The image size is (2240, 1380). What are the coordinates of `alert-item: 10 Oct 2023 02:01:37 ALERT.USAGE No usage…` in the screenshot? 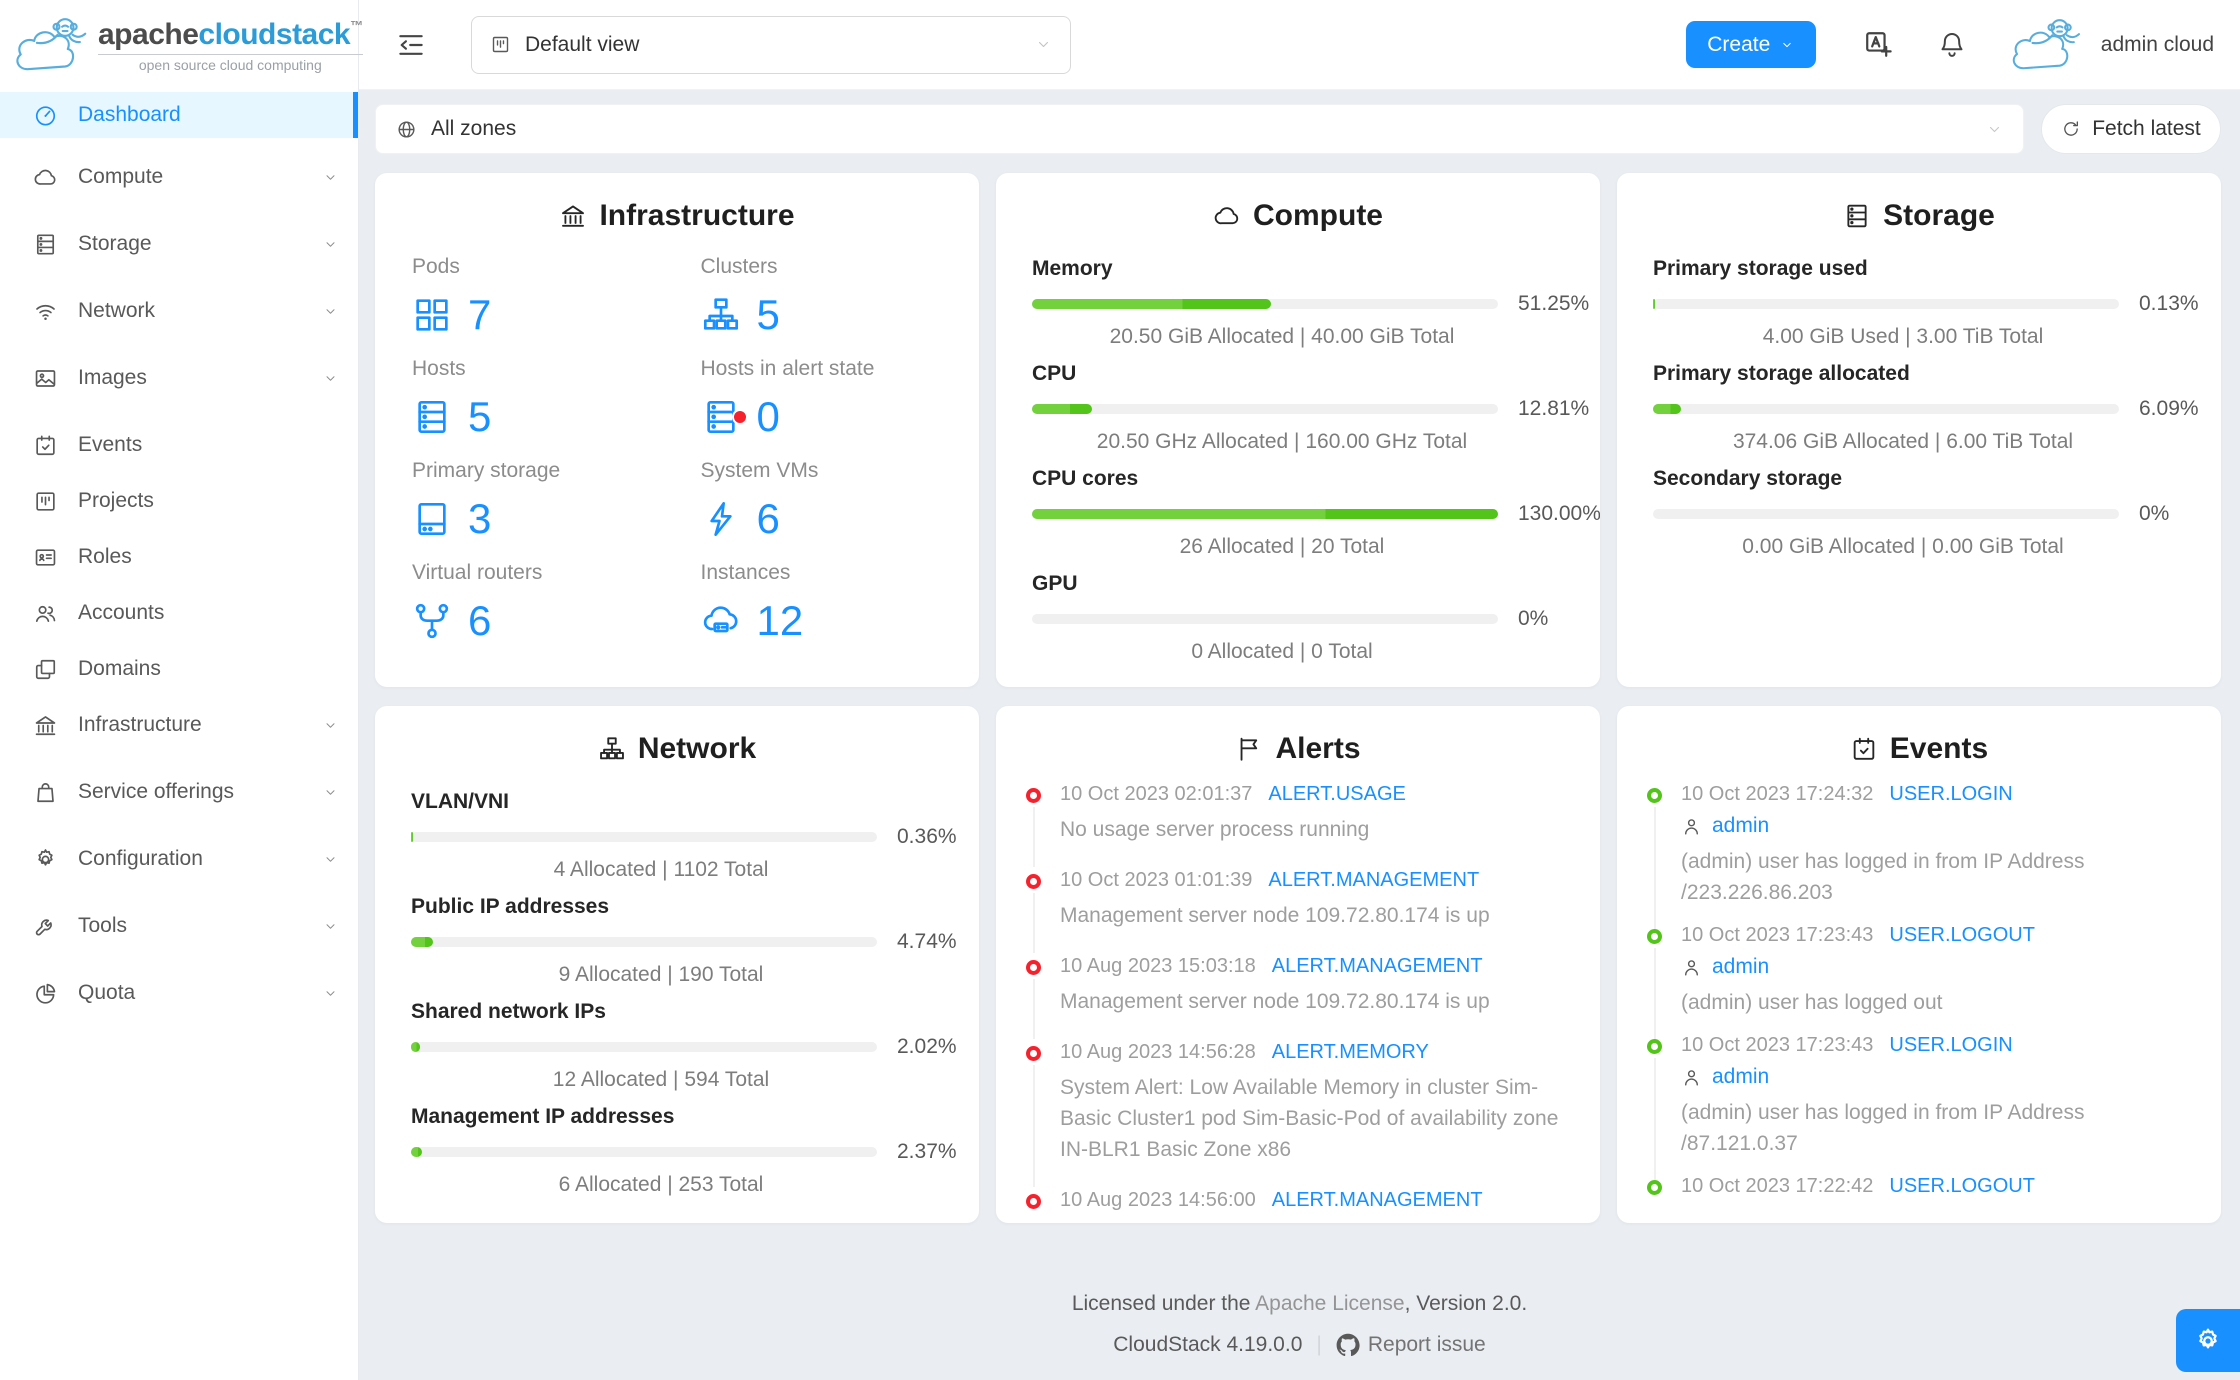 It's located at (1298, 825).